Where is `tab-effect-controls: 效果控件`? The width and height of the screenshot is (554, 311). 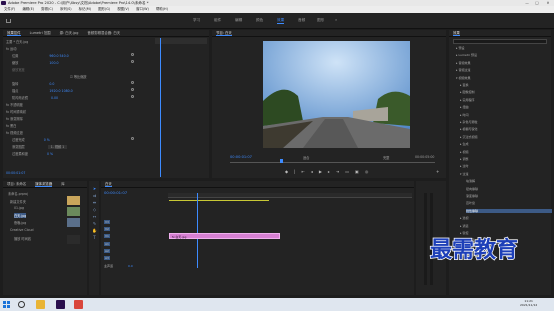
tab-effect-controls: 效果控件 is located at coordinates (14, 33).